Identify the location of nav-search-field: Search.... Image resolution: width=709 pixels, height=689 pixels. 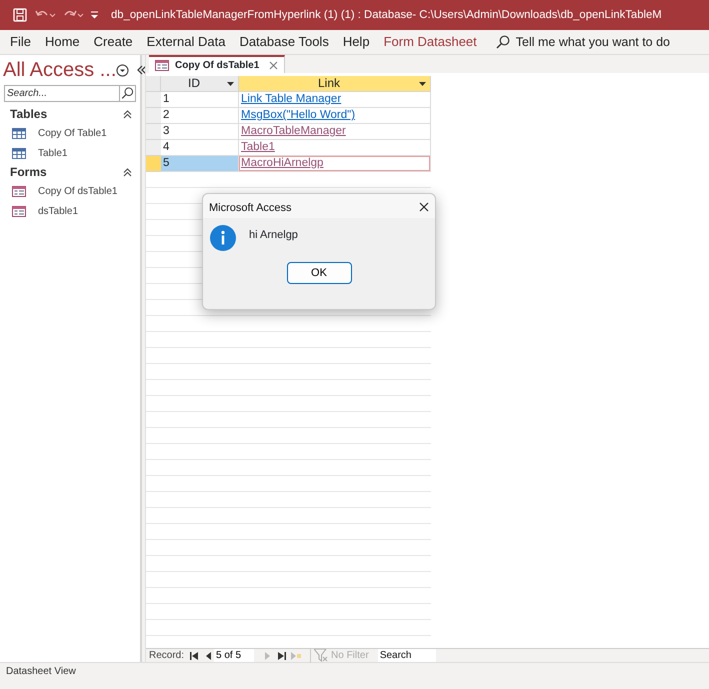
(61, 93).